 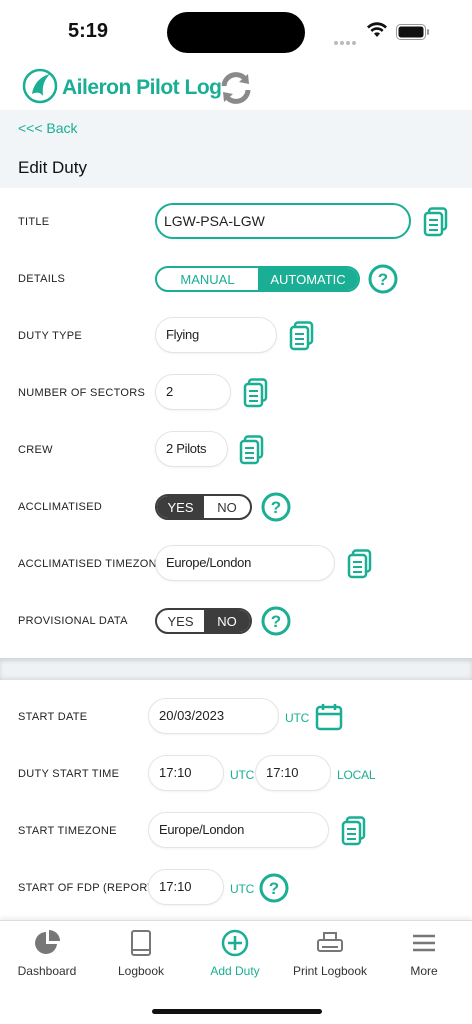 I want to click on battery-icon, so click(x=412, y=32).